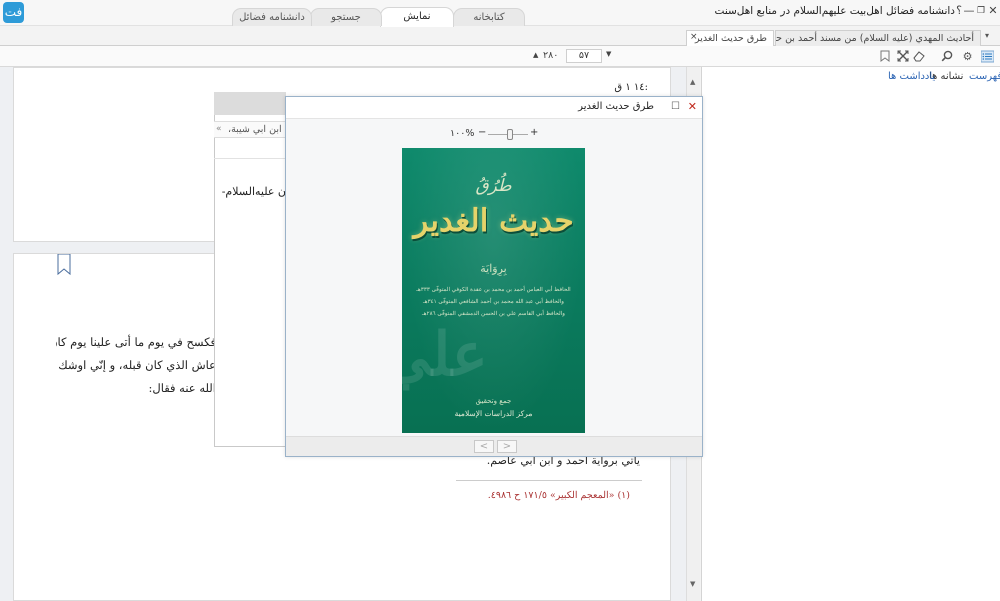 This screenshot has width=1000, height=601. Describe the element at coordinates (902, 56) in the screenshot. I see `fit-page-icon` at that location.